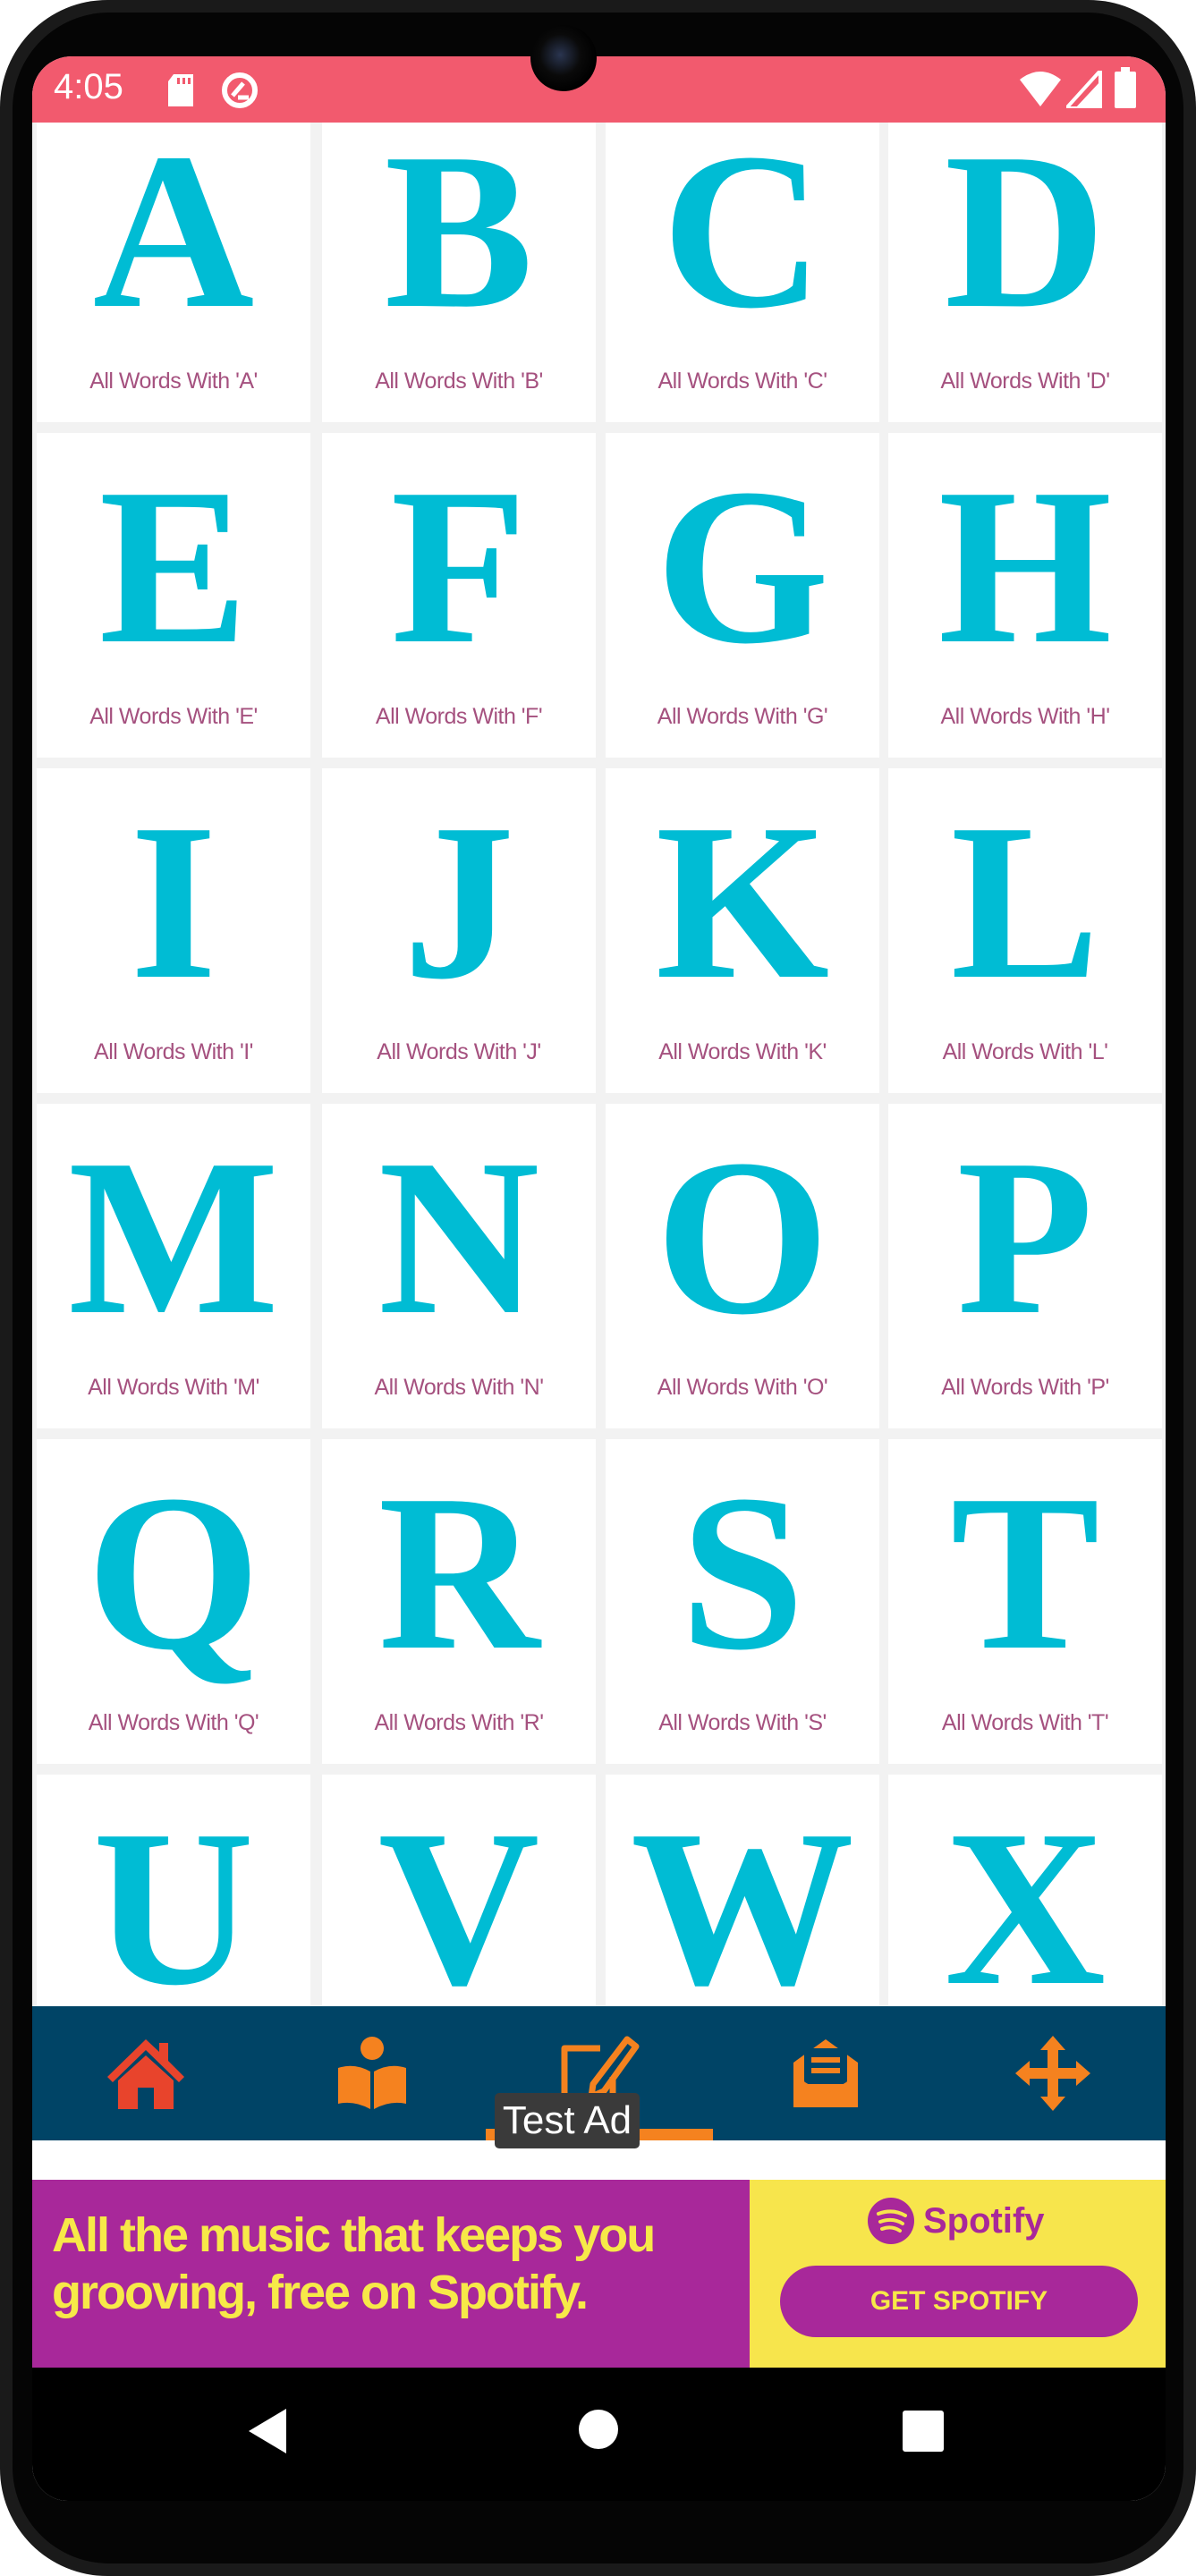 This screenshot has height=2576, width=1196. I want to click on letter-glyph: O, so click(742, 1237).